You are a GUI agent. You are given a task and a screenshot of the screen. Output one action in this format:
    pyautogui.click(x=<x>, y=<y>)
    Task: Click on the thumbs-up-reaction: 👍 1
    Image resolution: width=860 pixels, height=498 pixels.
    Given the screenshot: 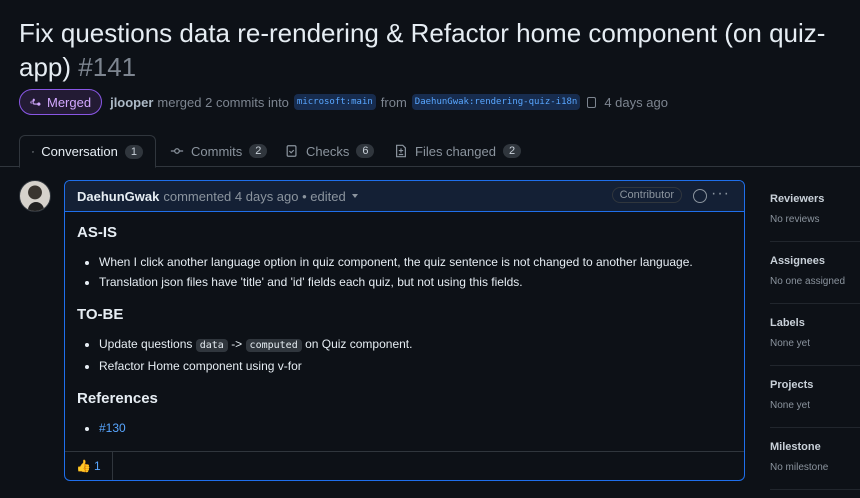 What is the action you would take?
    pyautogui.click(x=94, y=466)
    